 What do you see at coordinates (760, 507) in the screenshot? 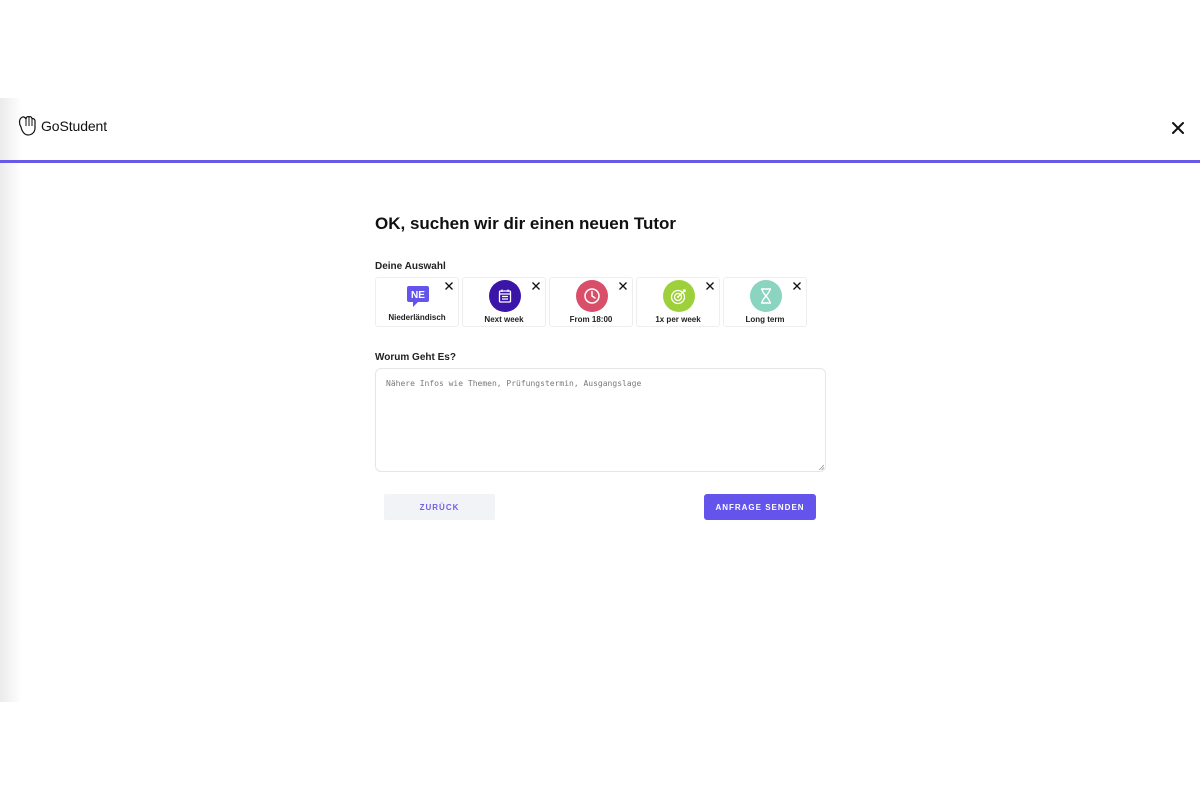
I see `send-request-button: ANFRAGE SENDEN` at bounding box center [760, 507].